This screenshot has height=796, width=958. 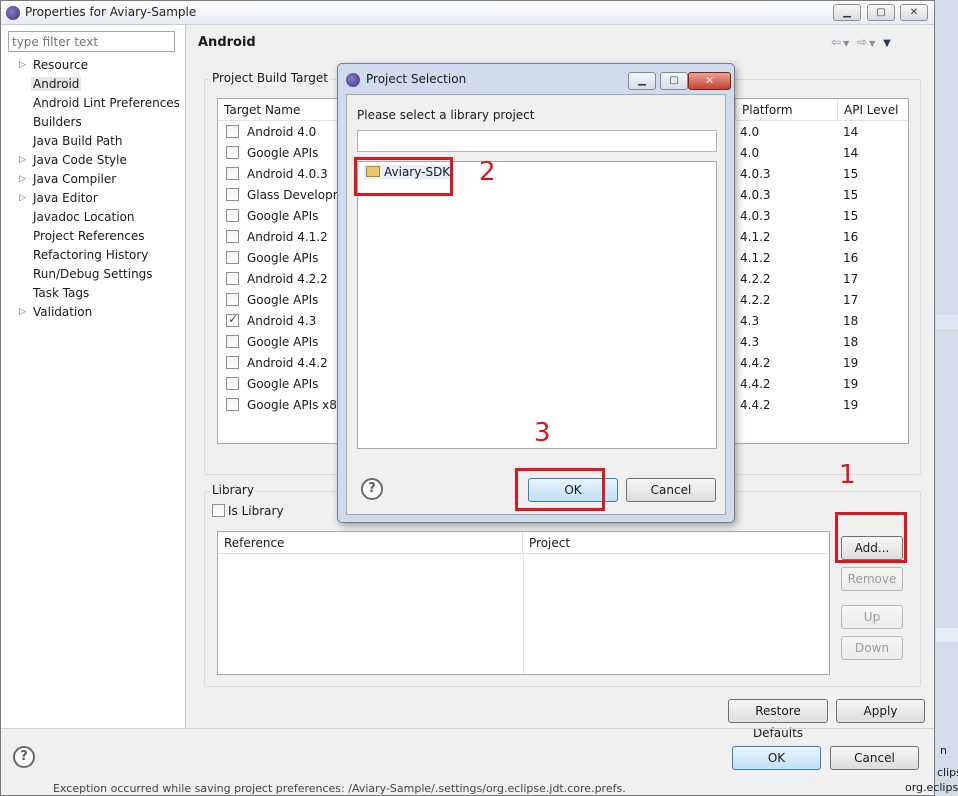 I want to click on dialog-prompt: Please select a library project, so click(x=446, y=115).